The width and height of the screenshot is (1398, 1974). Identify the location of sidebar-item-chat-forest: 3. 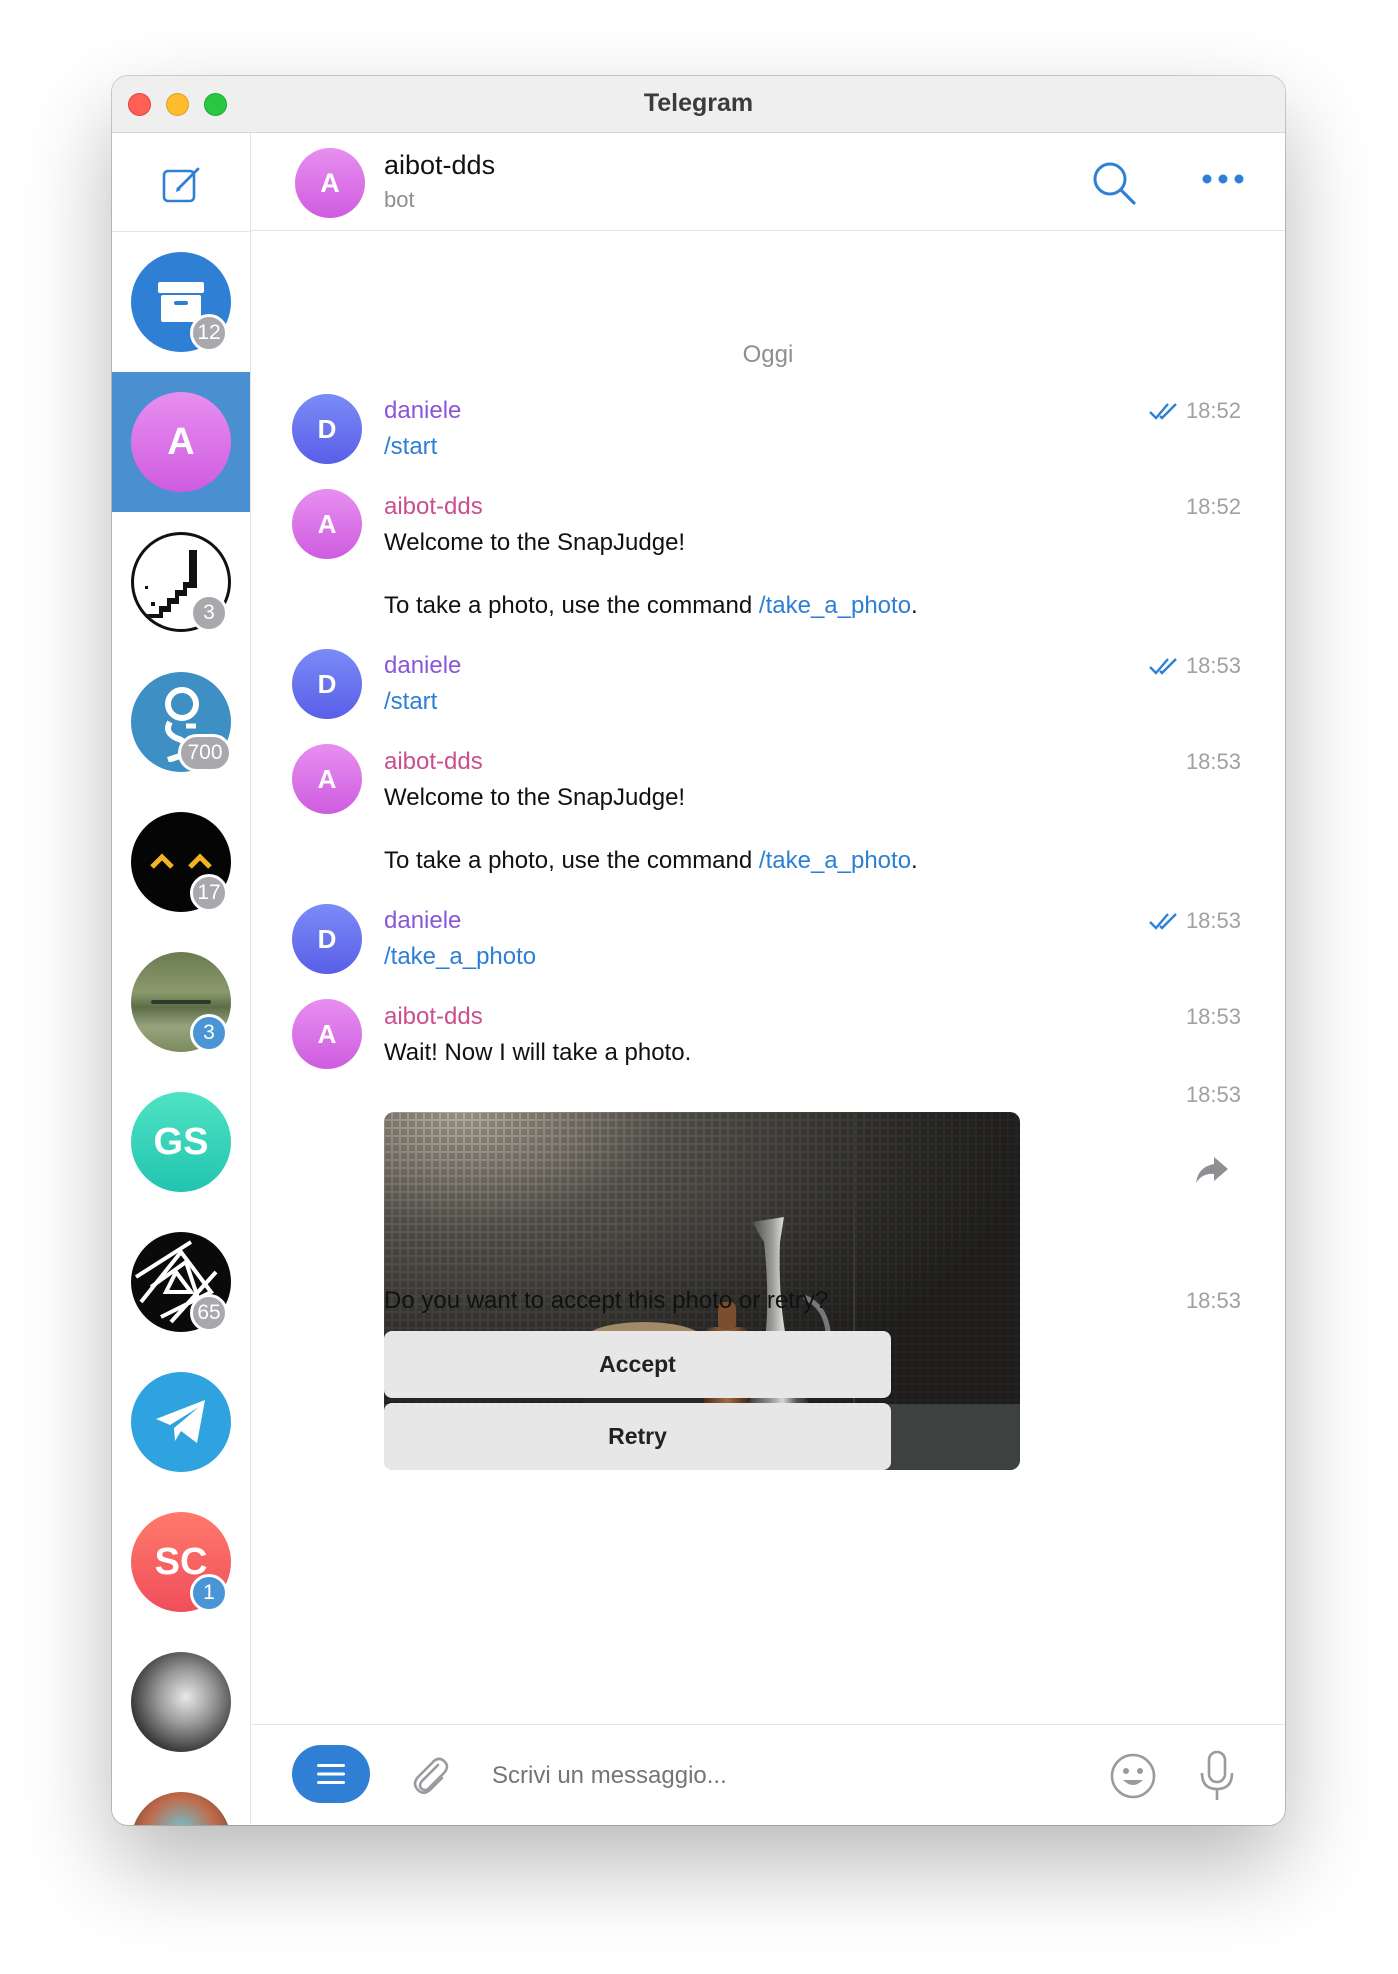
(181, 1002).